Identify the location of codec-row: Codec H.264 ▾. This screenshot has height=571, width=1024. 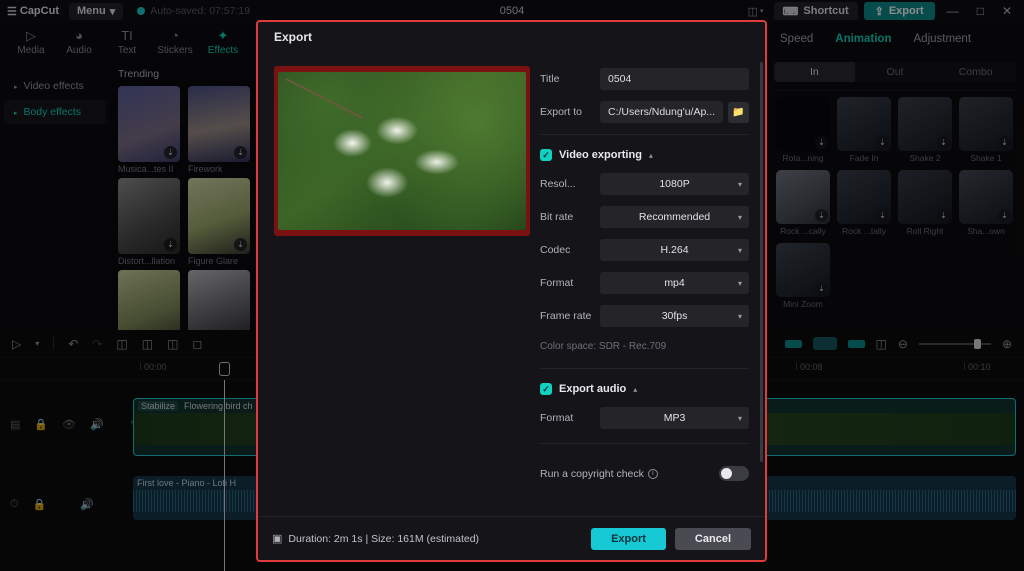
(645, 250).